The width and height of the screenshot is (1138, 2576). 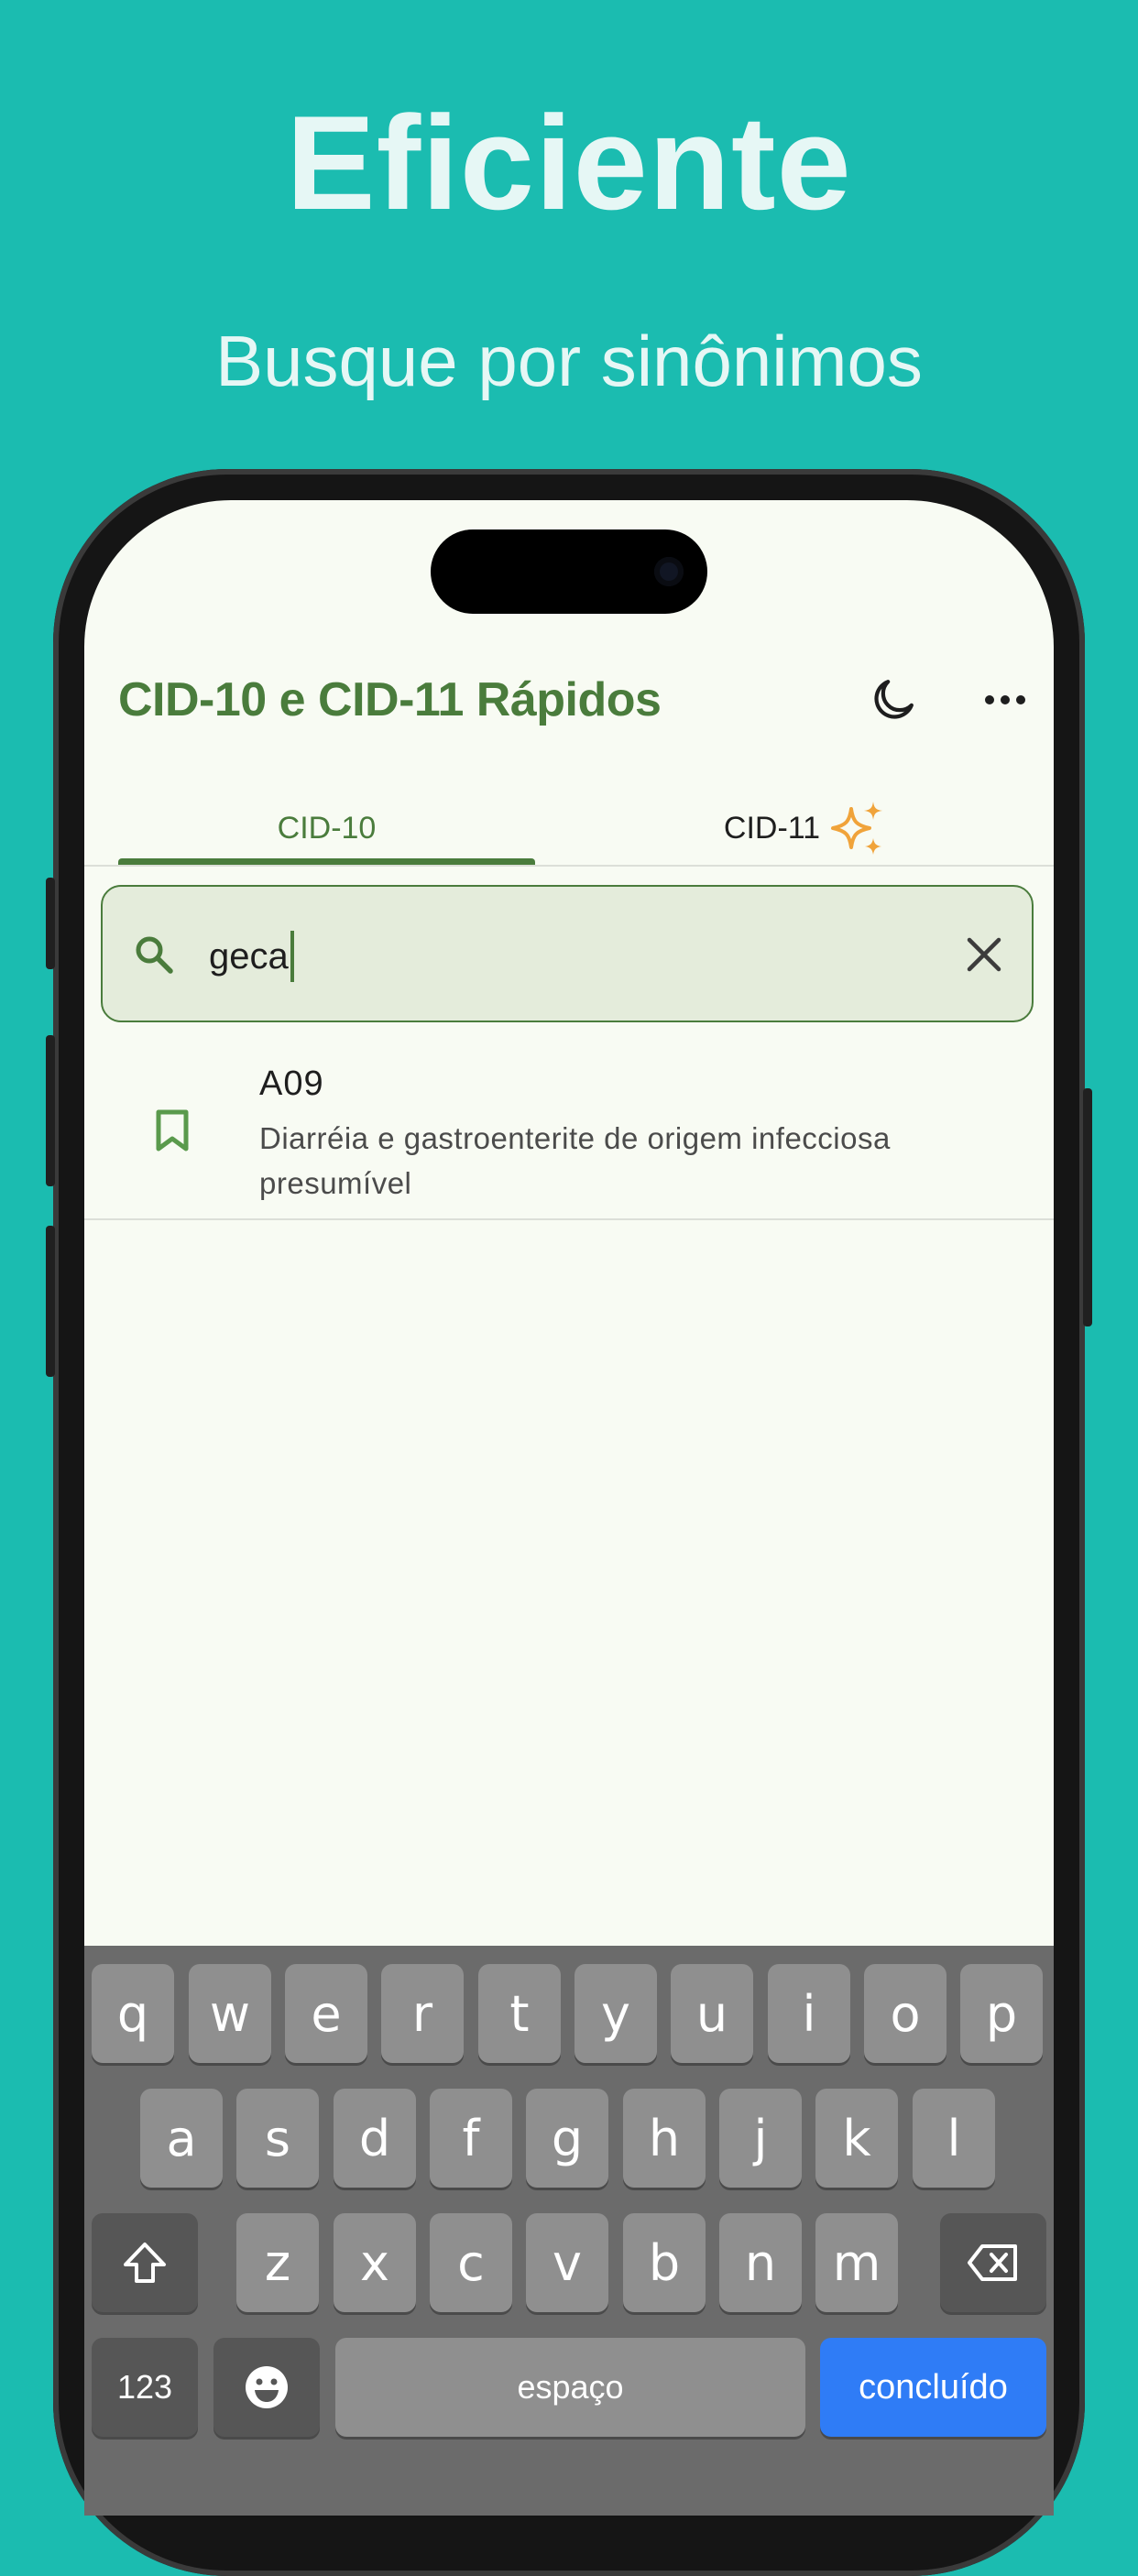 I want to click on key-e: e, so click(x=326, y=2014).